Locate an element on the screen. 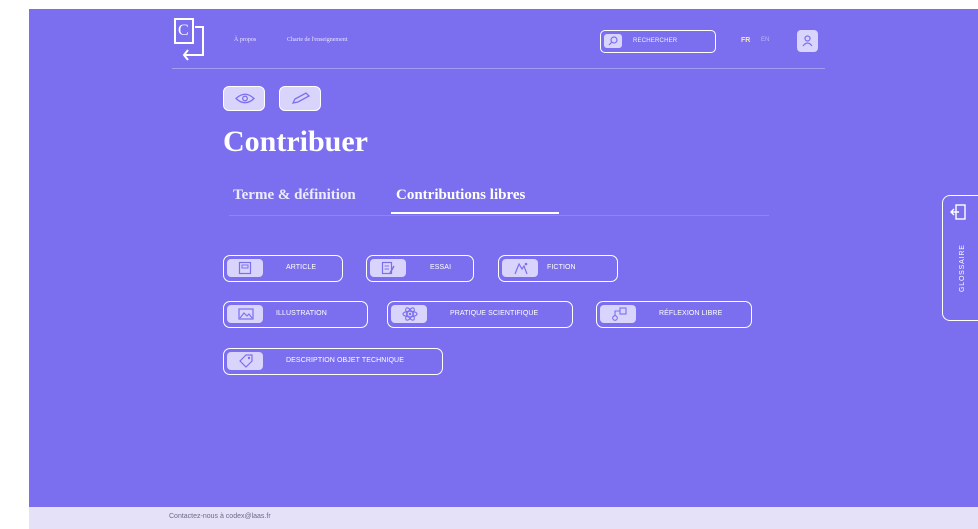 Image resolution: width=978 pixels, height=529 pixels. view-mode-button is located at coordinates (244, 98).